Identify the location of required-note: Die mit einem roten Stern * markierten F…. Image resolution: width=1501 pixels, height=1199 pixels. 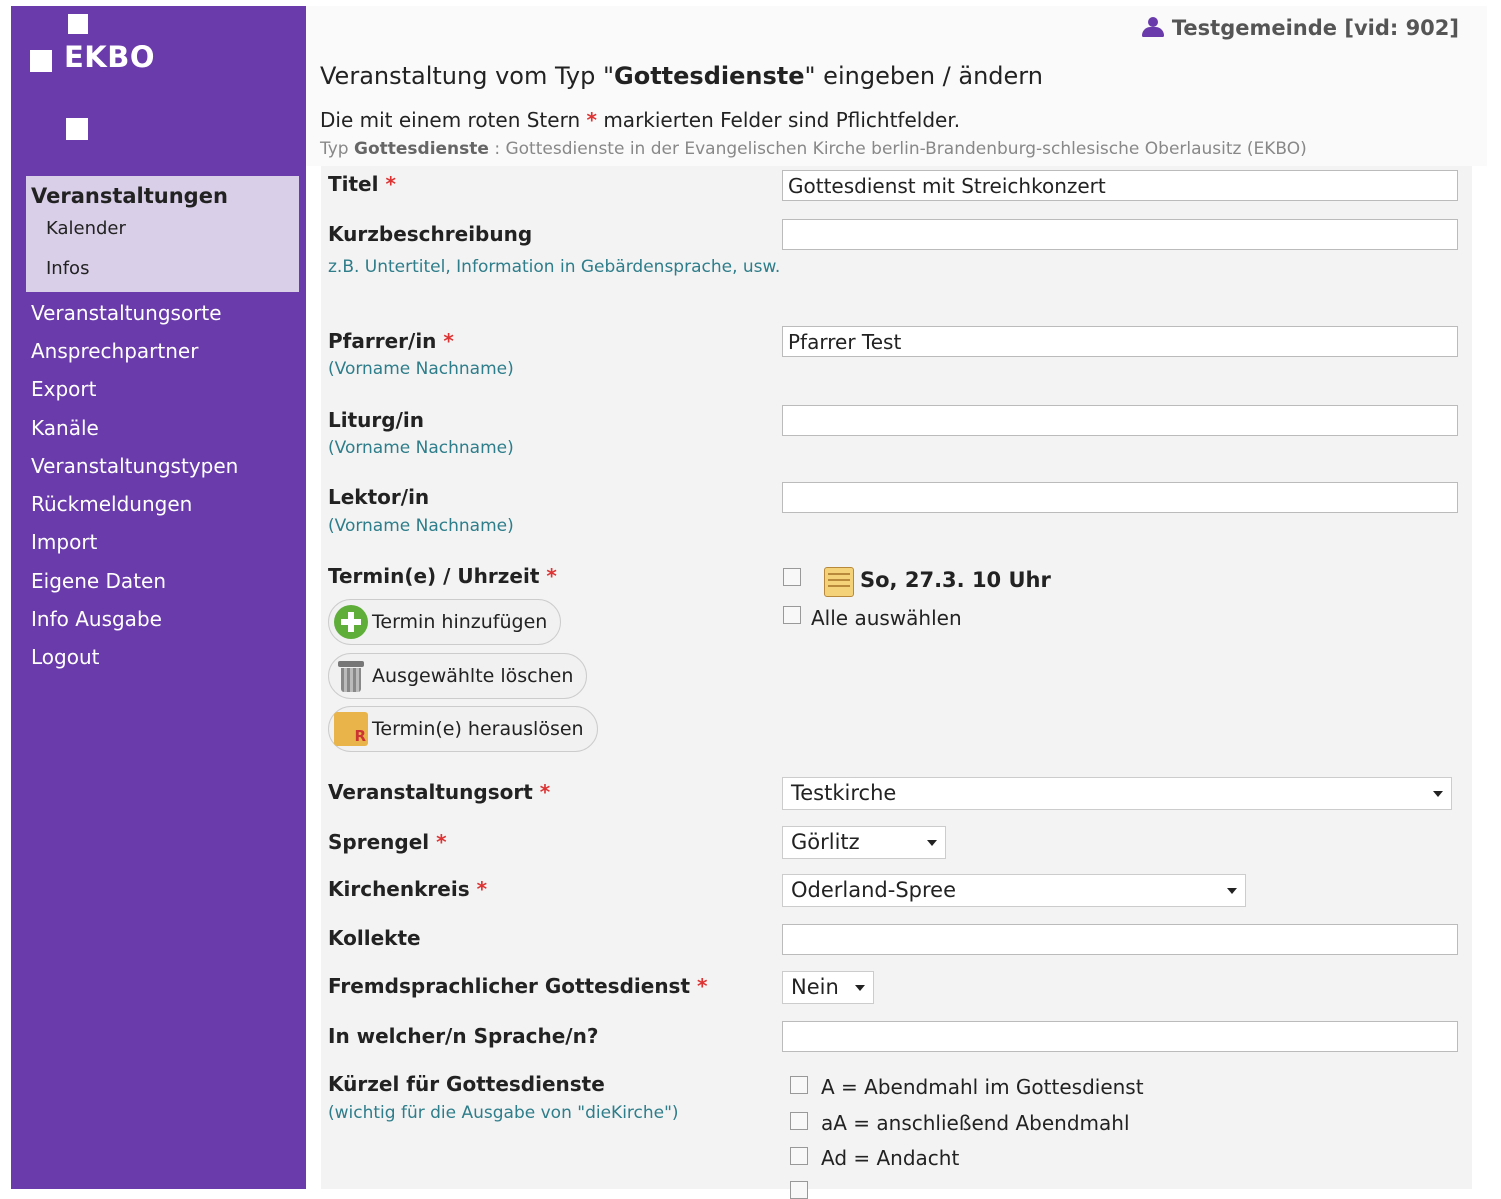
(640, 120).